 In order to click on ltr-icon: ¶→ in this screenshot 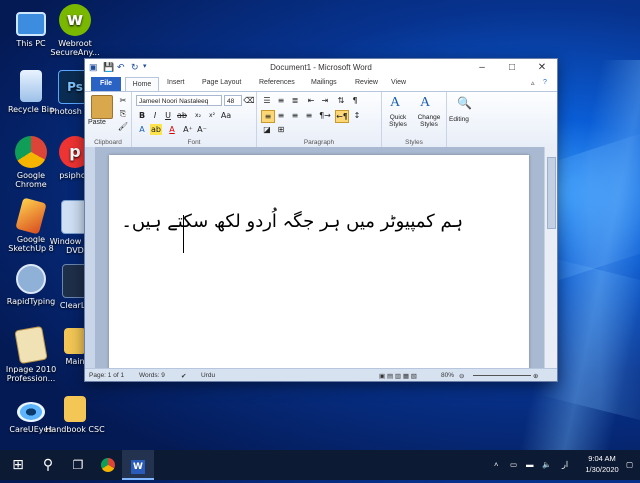, I will do `click(325, 115)`.